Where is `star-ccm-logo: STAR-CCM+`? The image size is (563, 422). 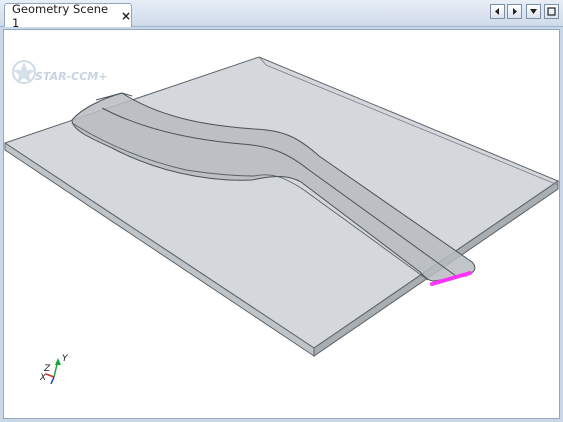 star-ccm-logo: STAR-CCM+ is located at coordinates (59, 72).